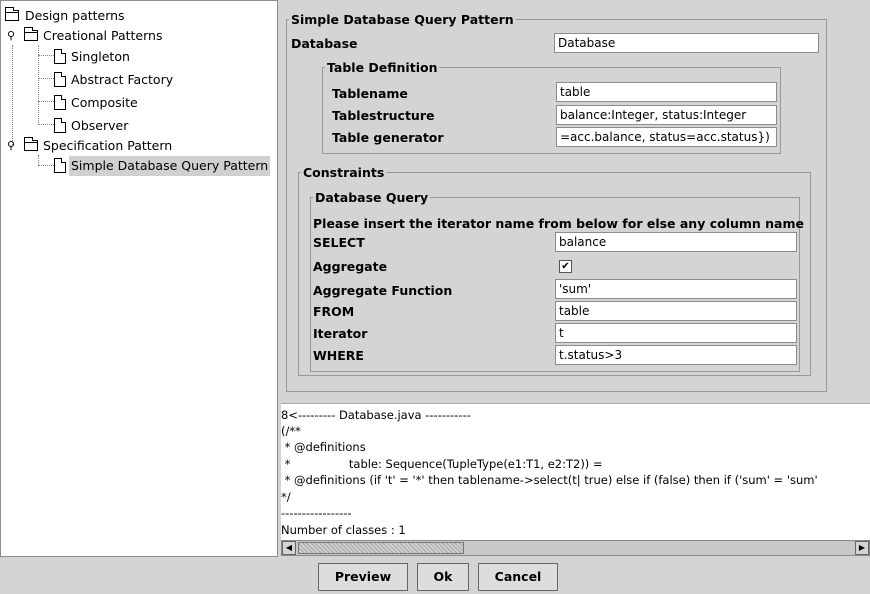  Describe the element at coordinates (170, 166) in the screenshot. I see `tree-node-label: Simple Database Query Pattern` at that location.